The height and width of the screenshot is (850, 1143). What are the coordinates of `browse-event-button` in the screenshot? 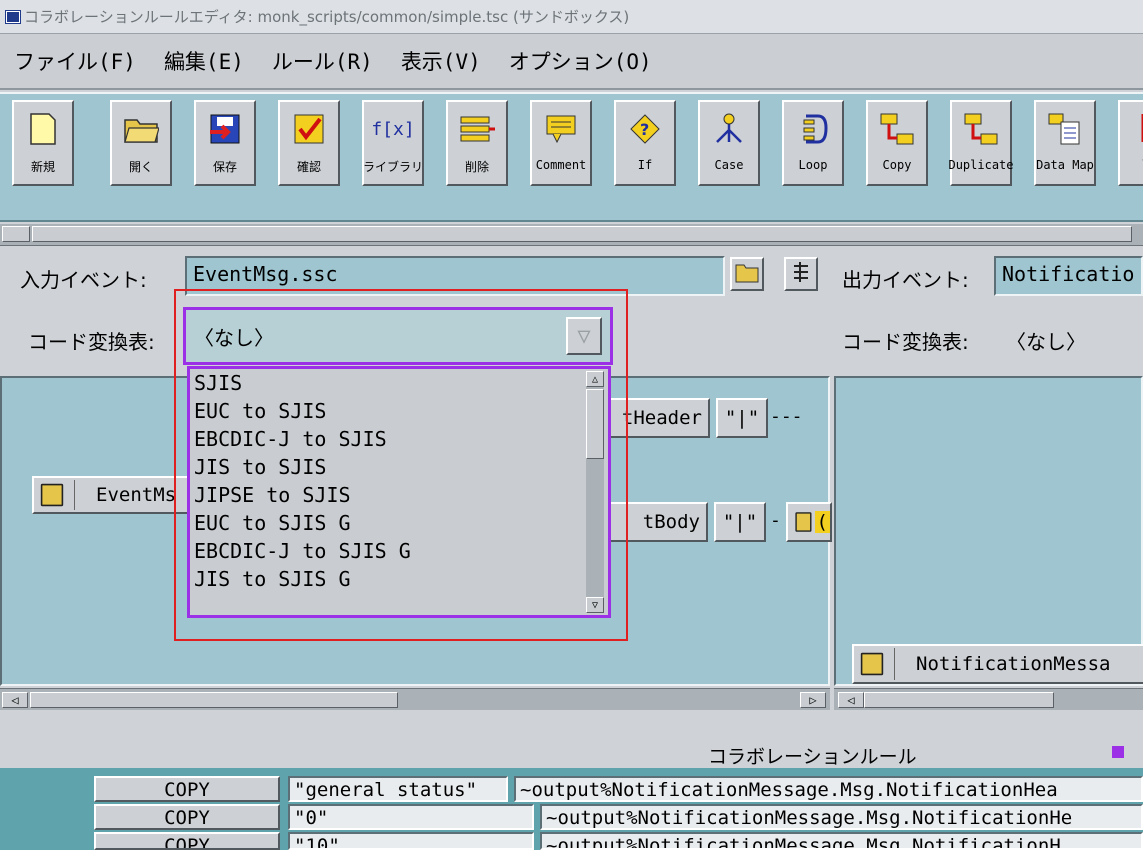 It's located at (747, 274).